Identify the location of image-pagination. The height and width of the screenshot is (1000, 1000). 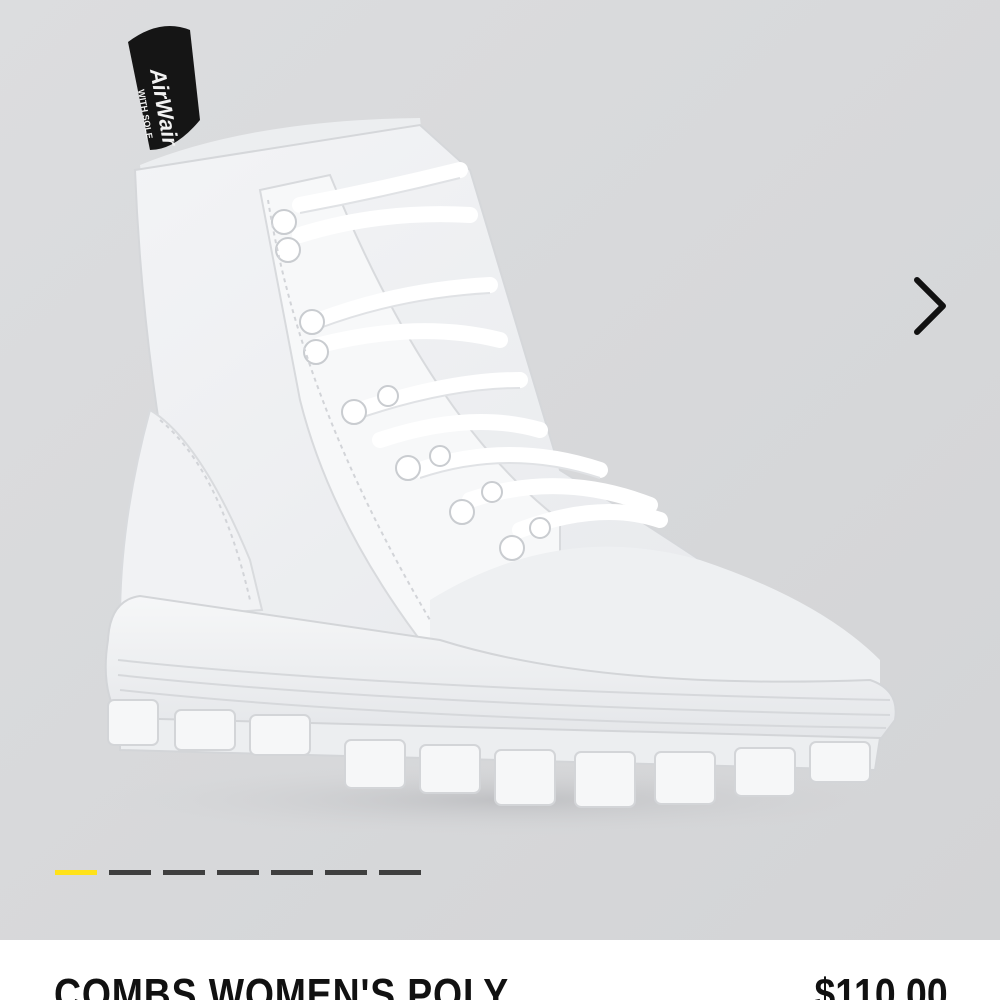
(238, 872).